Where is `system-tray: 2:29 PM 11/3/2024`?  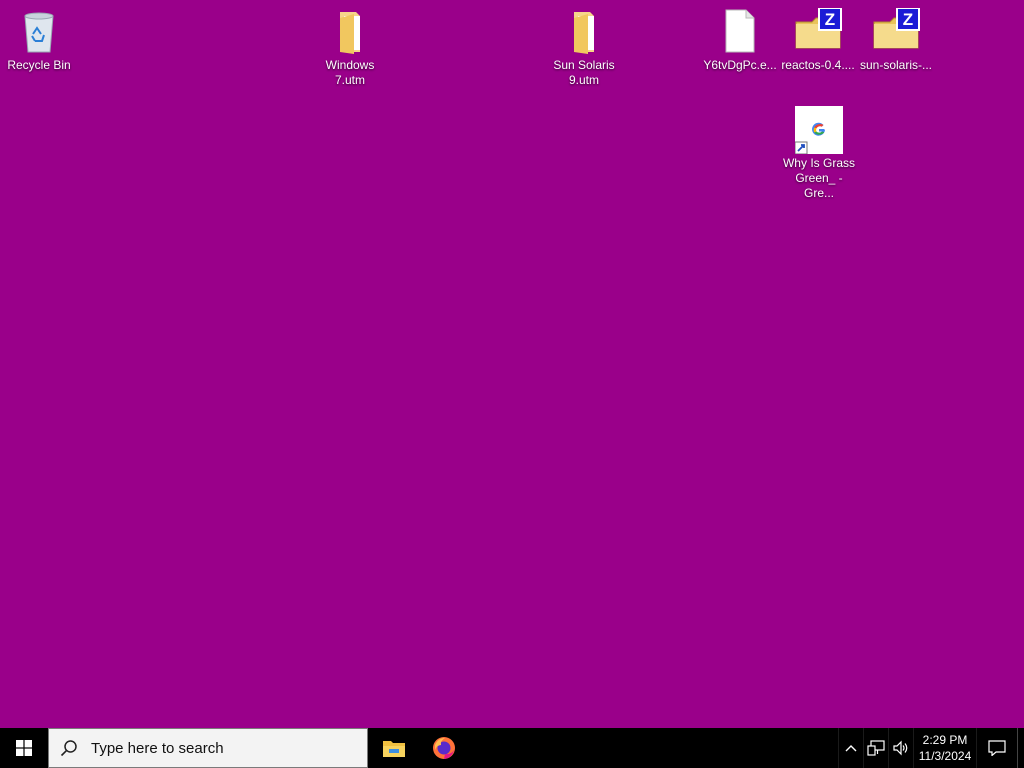 system-tray: 2:29 PM 11/3/2024 is located at coordinates (931, 748).